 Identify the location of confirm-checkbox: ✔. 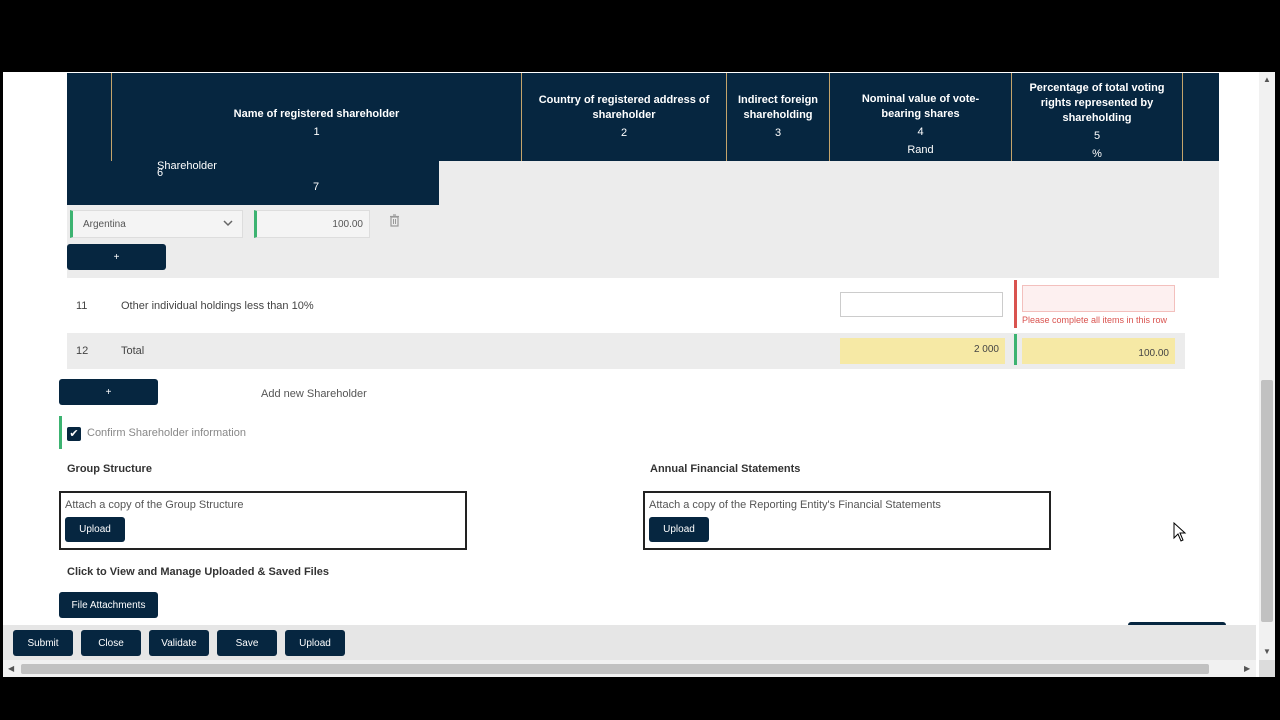
(74, 434).